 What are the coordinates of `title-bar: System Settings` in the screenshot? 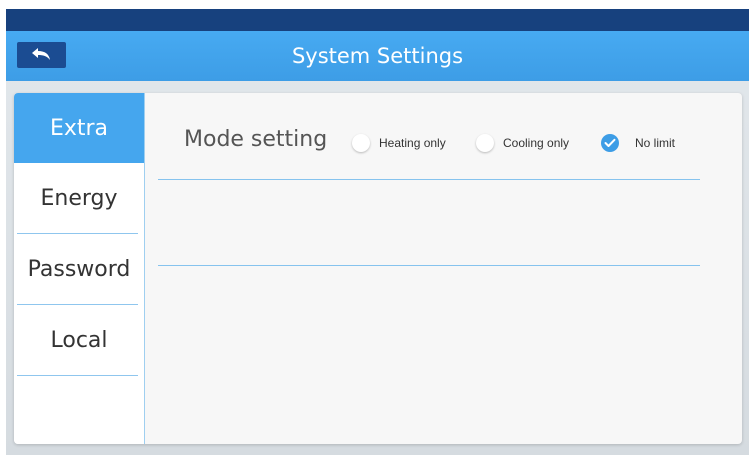 It's located at (377, 56).